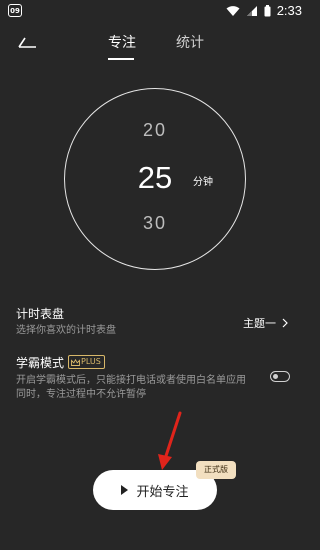 The width and height of the screenshot is (320, 550). I want to click on tab-focus: 专注, so click(122, 42).